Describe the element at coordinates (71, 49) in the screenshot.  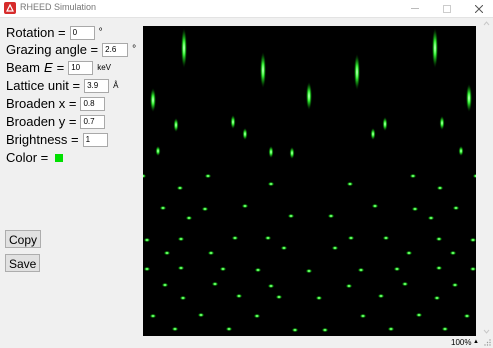
I see `grazing-angle-row: Grazing angle = °` at that location.